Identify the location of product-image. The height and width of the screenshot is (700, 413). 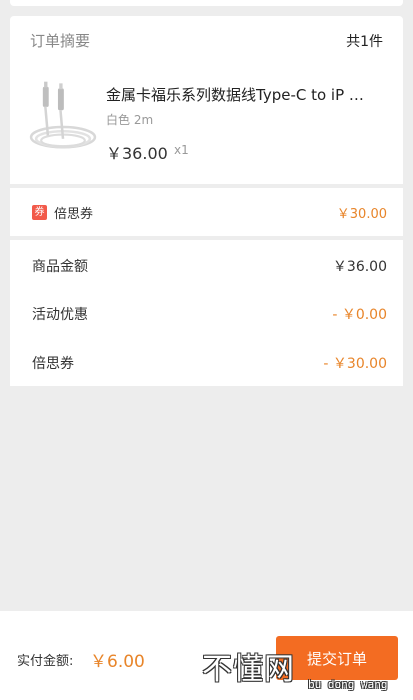
(63, 122).